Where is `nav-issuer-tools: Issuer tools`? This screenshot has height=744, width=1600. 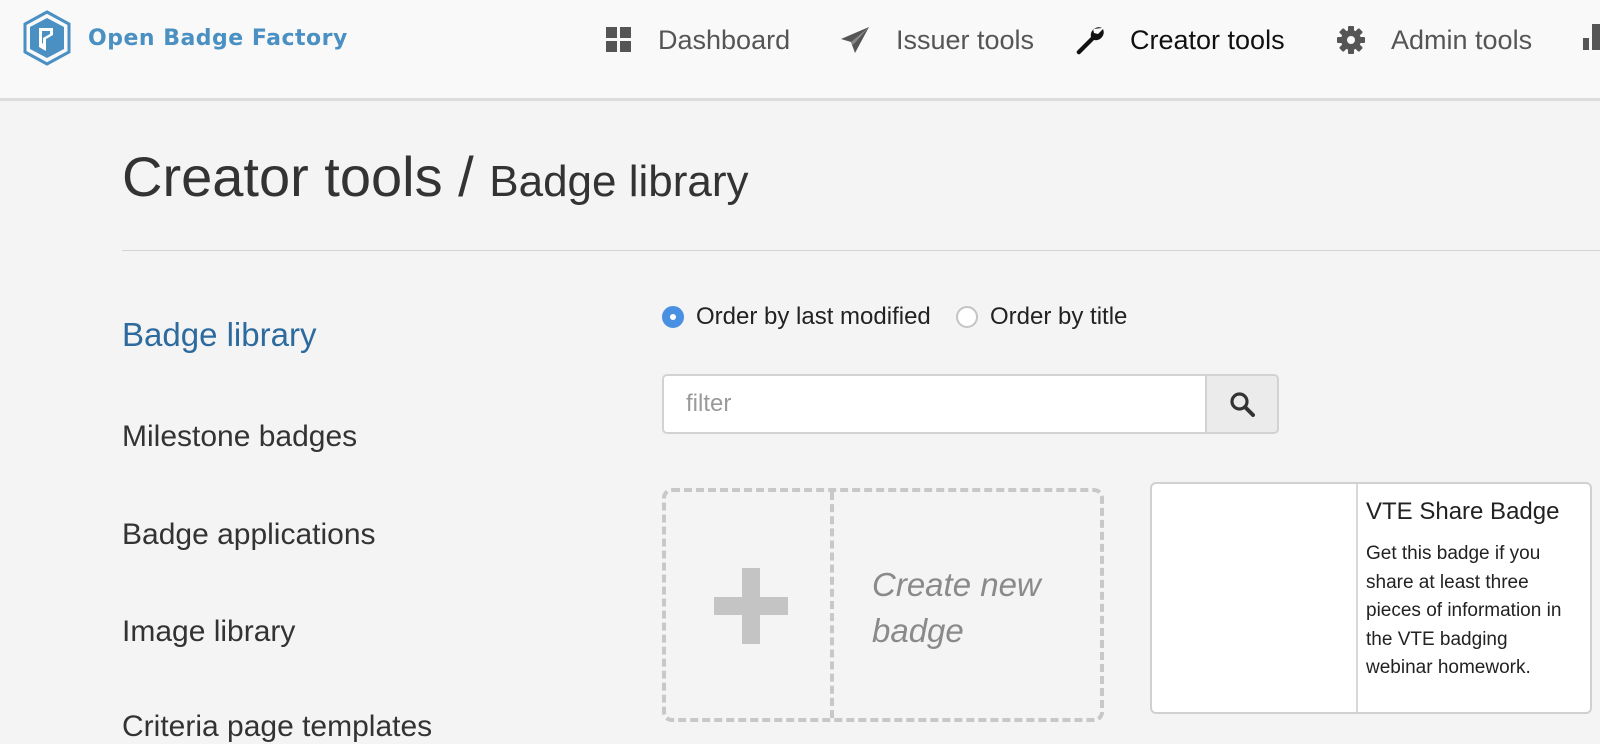
nav-issuer-tools: Issuer tools is located at coordinates (937, 40).